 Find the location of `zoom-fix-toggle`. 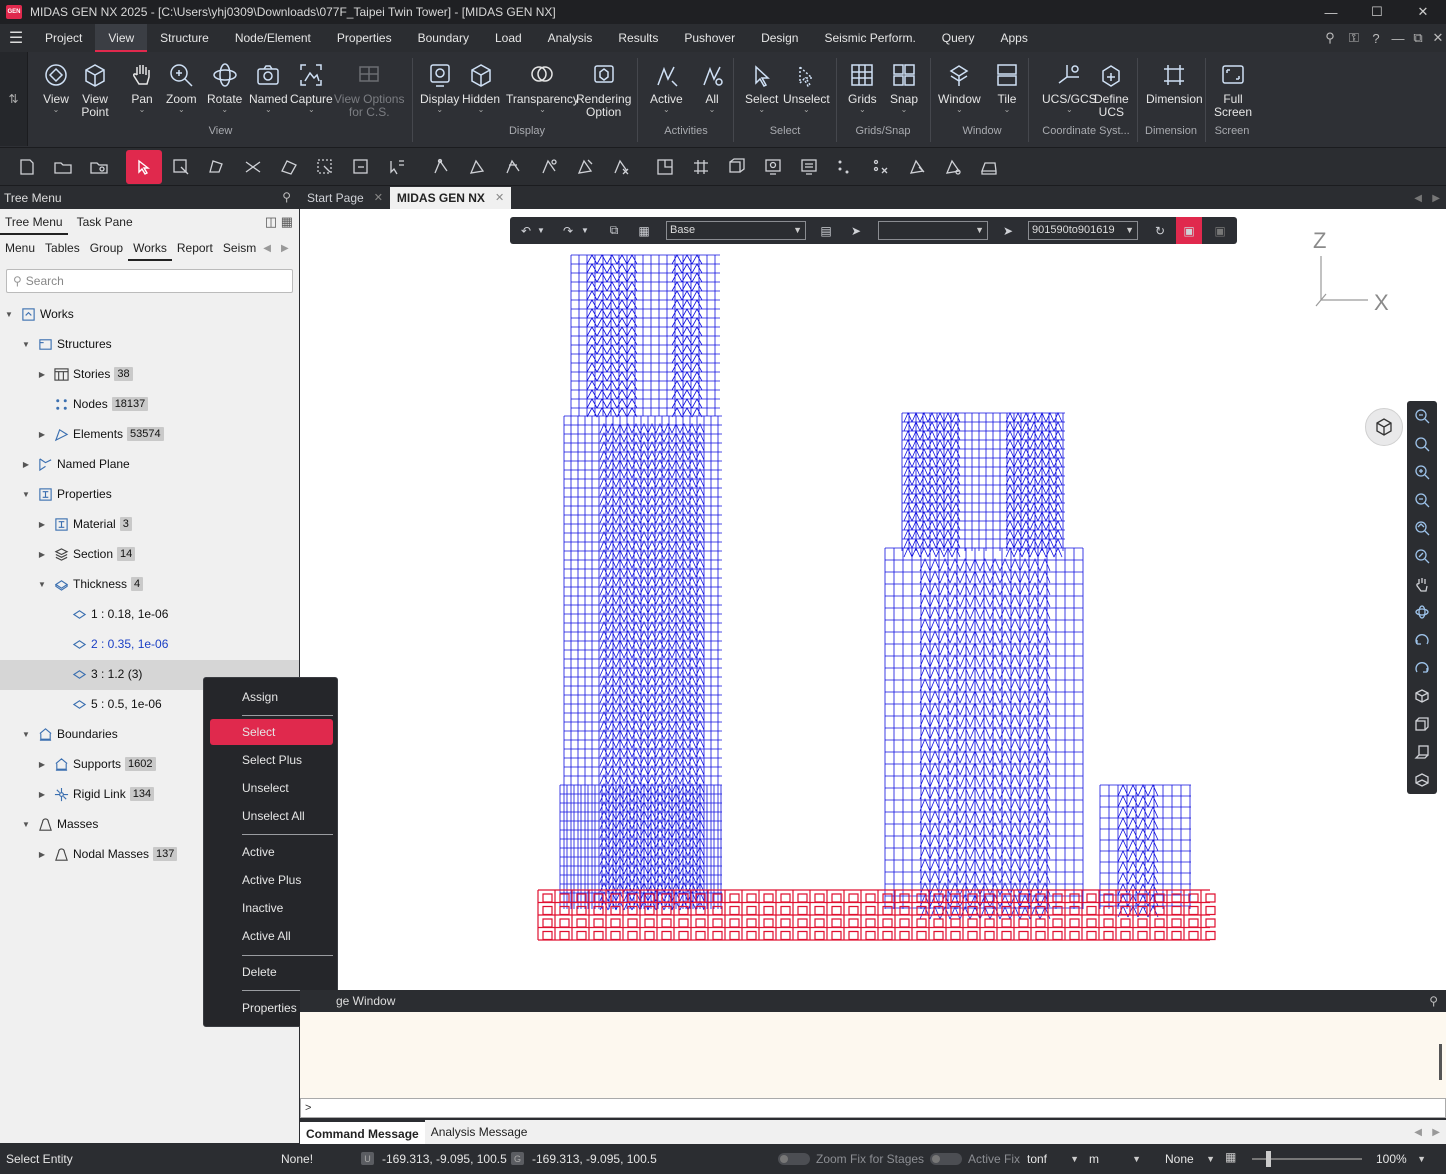

zoom-fix-toggle is located at coordinates (794, 1159).